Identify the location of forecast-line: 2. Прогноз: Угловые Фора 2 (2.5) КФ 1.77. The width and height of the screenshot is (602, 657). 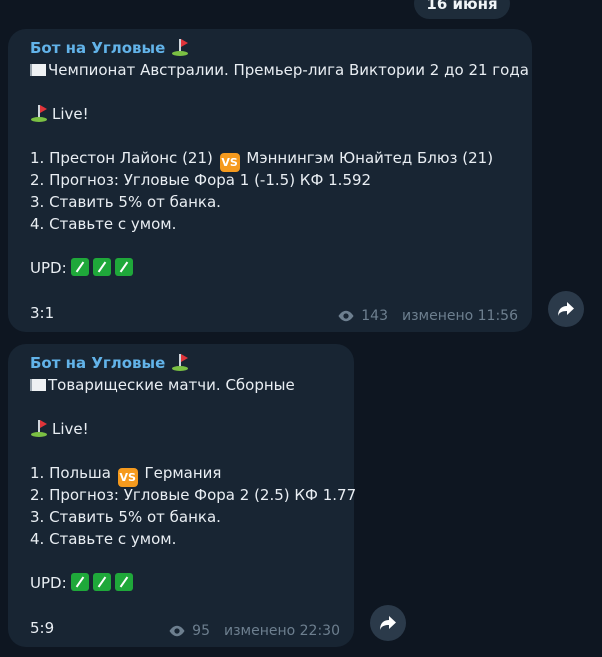
(193, 495).